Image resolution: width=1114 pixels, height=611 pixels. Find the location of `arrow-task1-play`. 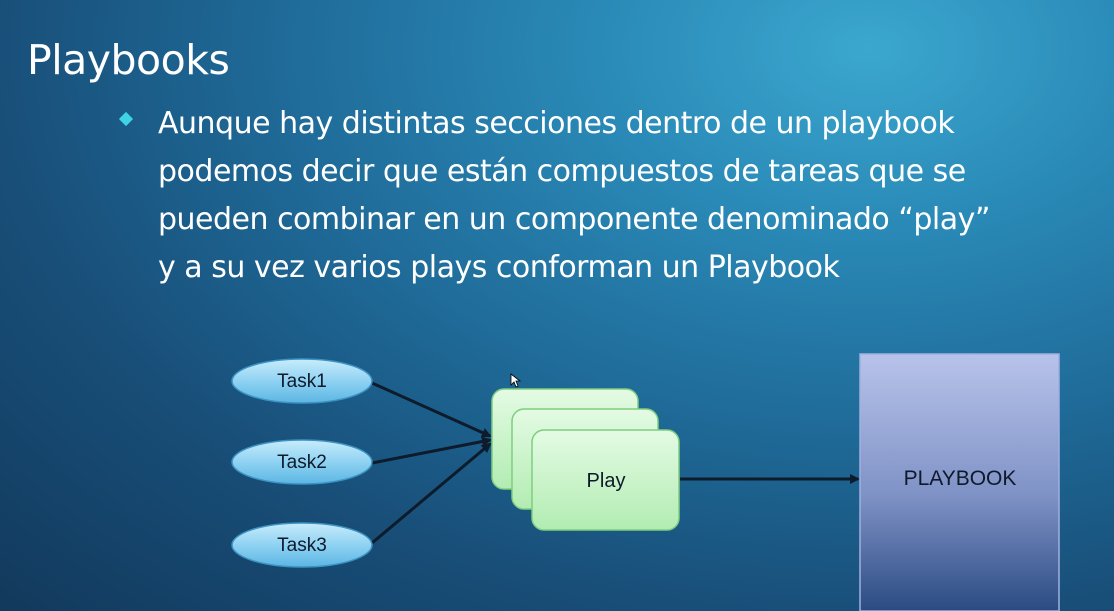

arrow-task1-play is located at coordinates (431, 409).